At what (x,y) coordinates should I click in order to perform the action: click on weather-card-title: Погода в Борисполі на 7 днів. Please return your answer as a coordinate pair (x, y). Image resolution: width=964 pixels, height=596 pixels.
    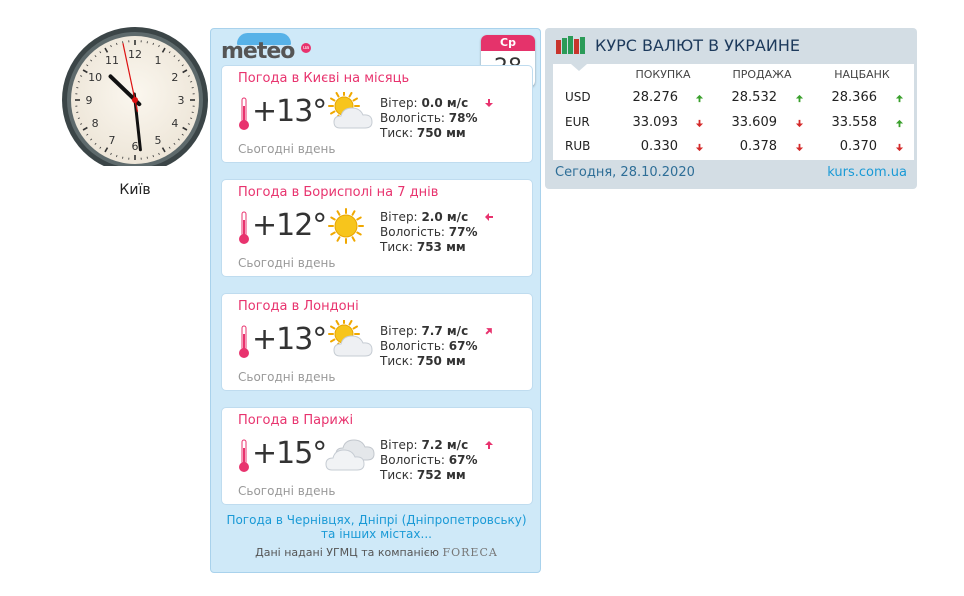
    Looking at the image, I should click on (338, 192).